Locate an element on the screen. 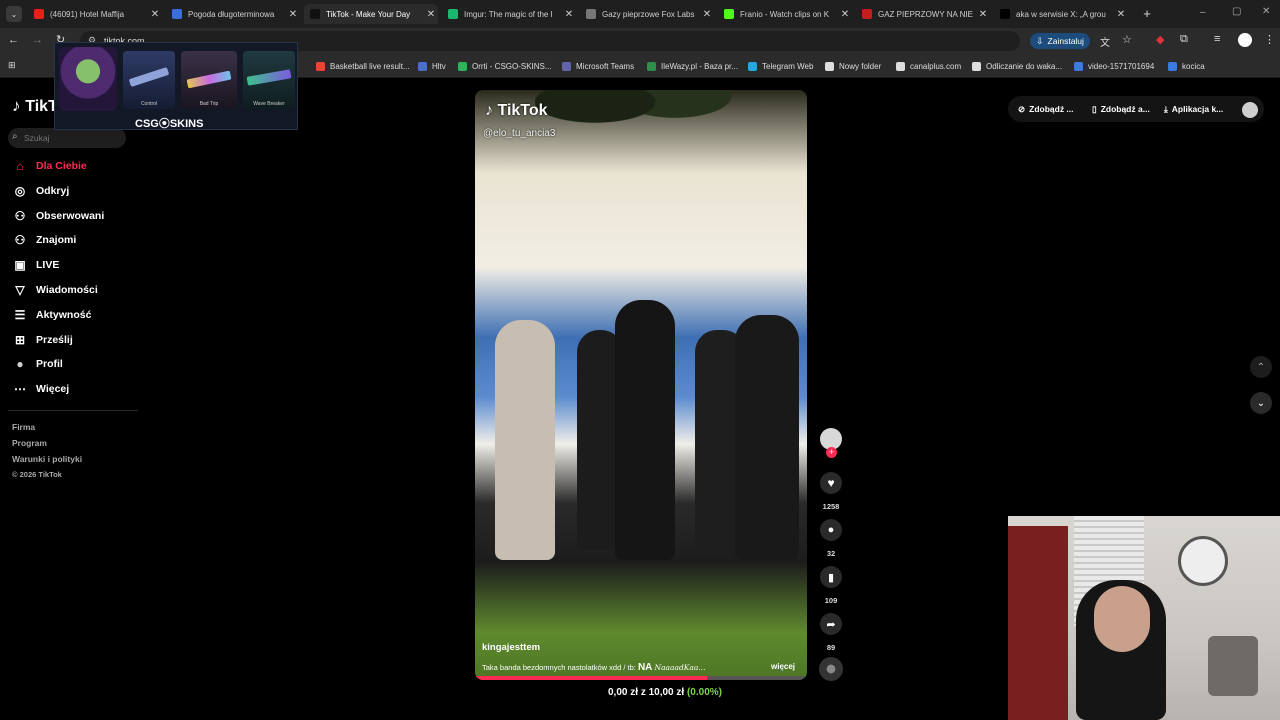  footer-link: Warunki i polityki is located at coordinates (47, 459).